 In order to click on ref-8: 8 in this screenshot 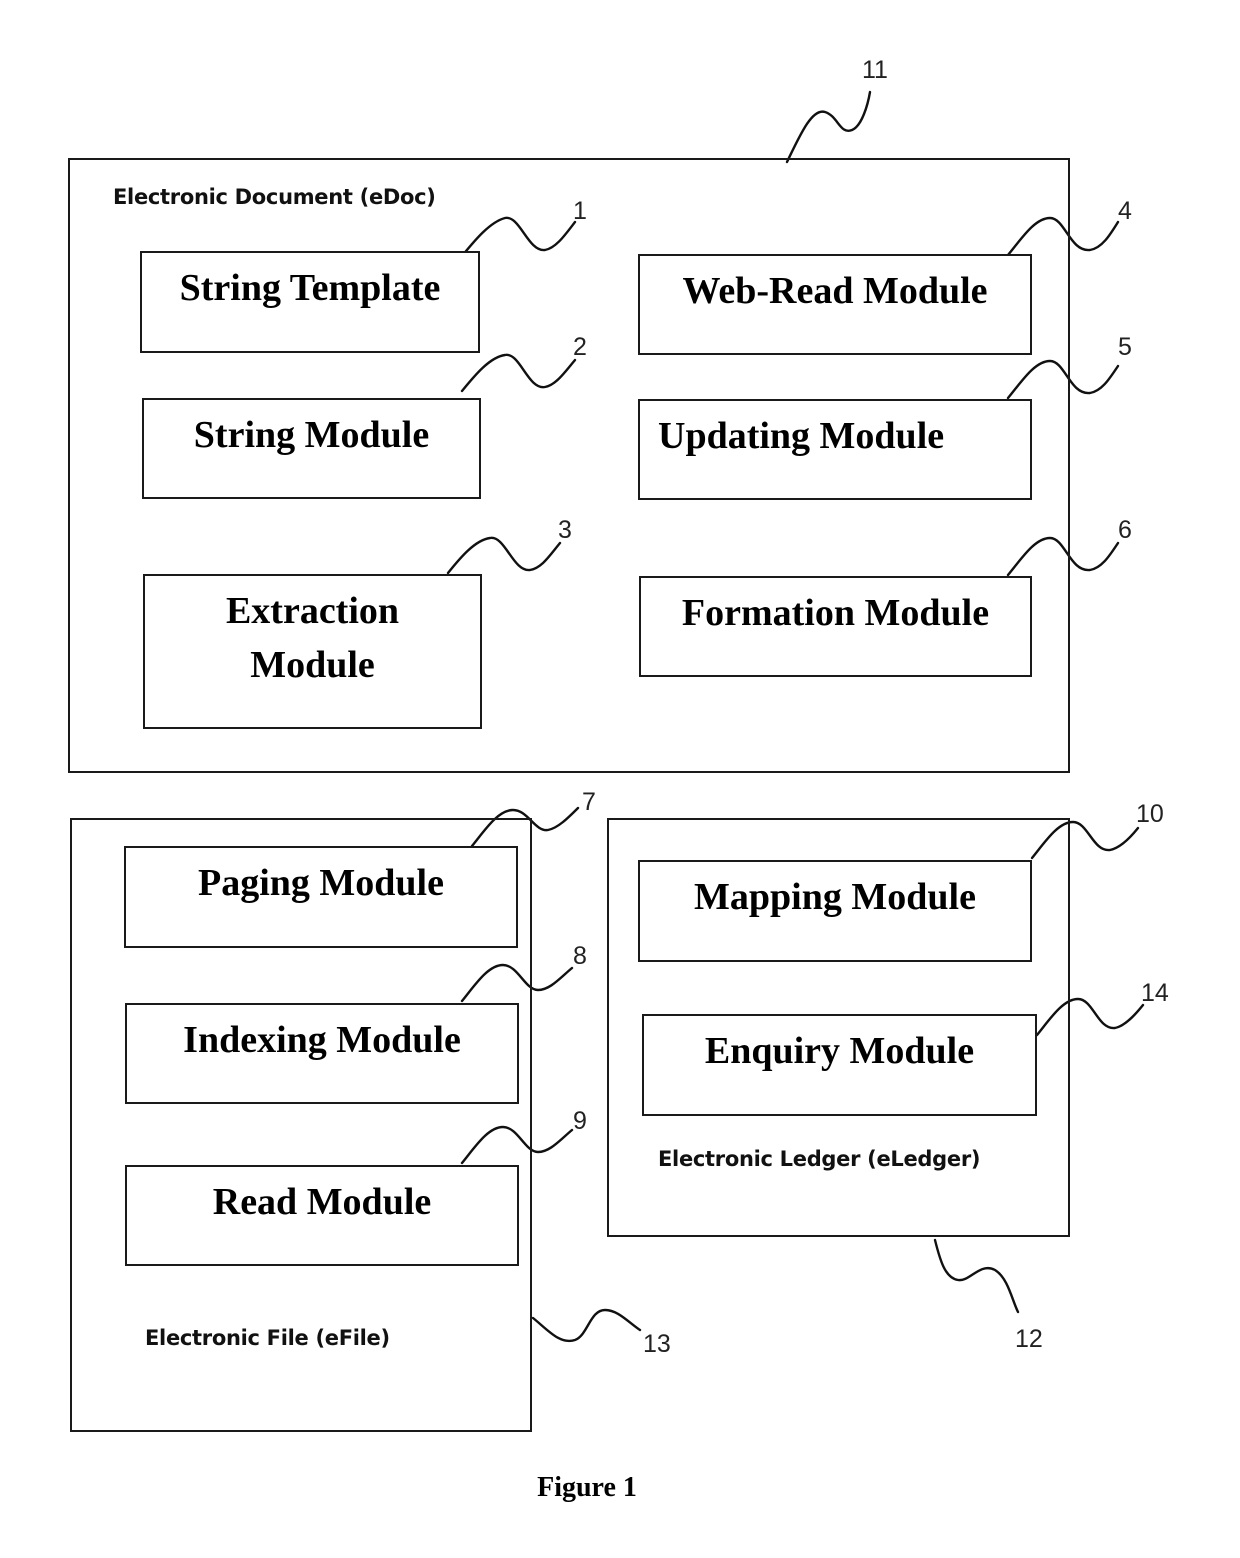, I will do `click(580, 956)`.